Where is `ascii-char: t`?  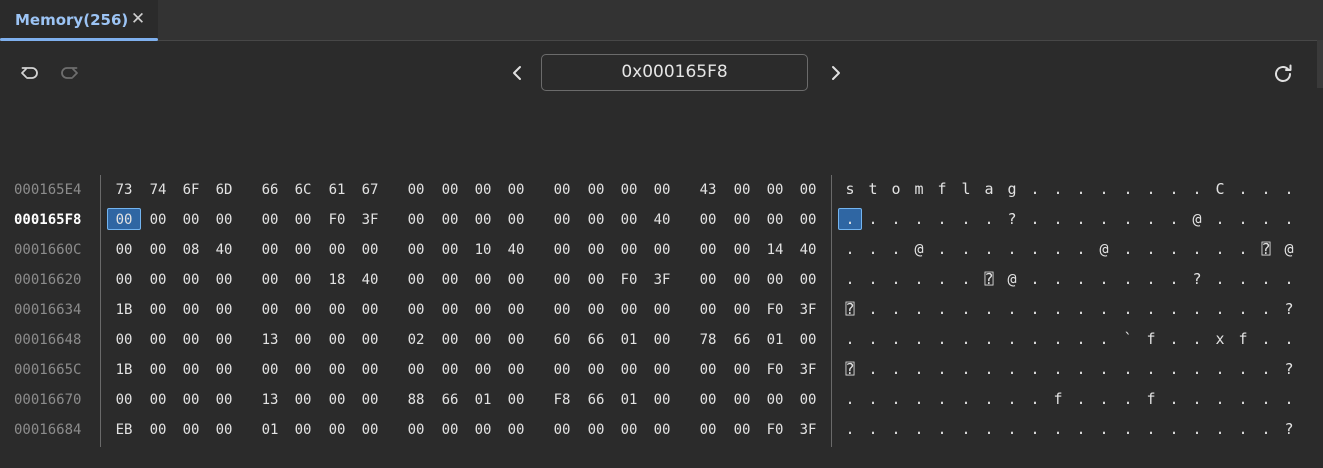 ascii-char: t is located at coordinates (873, 189).